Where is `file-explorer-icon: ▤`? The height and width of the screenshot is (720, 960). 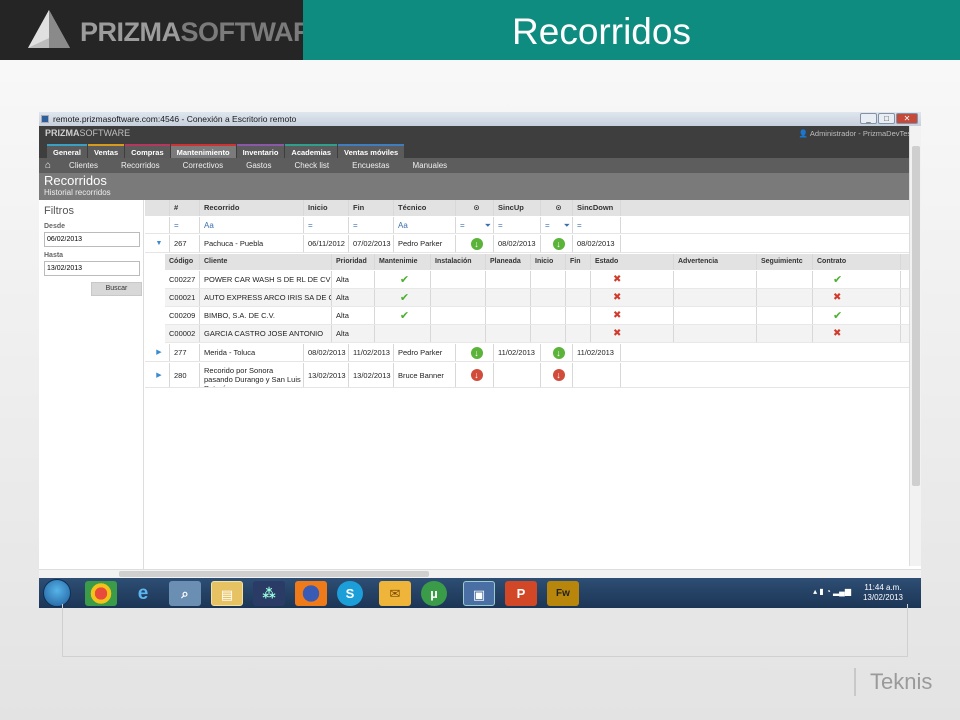
file-explorer-icon: ▤ is located at coordinates (227, 593).